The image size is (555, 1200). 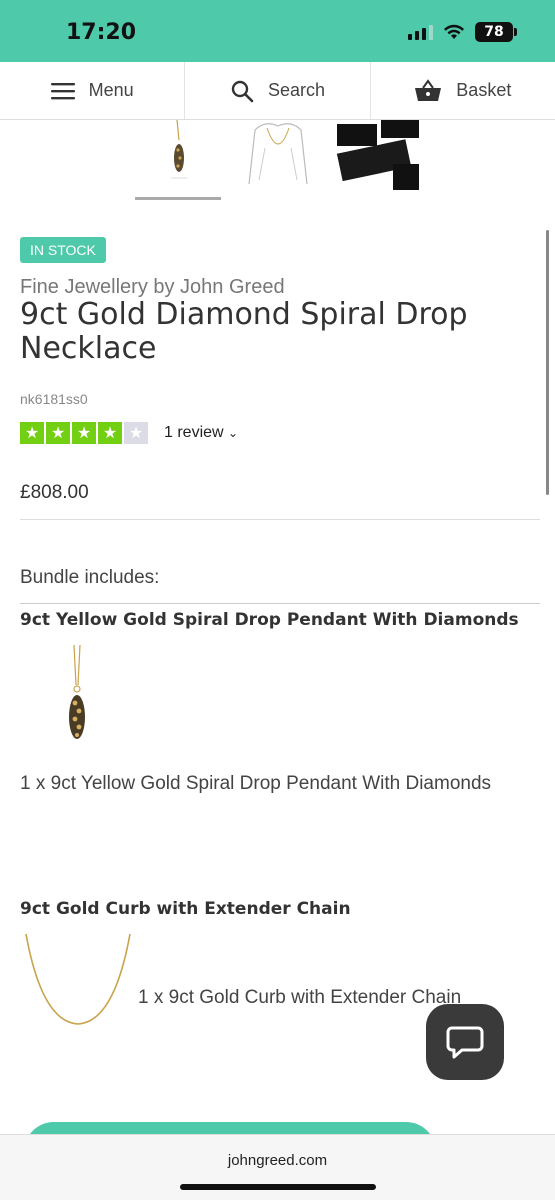 What do you see at coordinates (185, 909) in the screenshot?
I see `bundle-item-title: 9ct Gold Curb with Extender Chain` at bounding box center [185, 909].